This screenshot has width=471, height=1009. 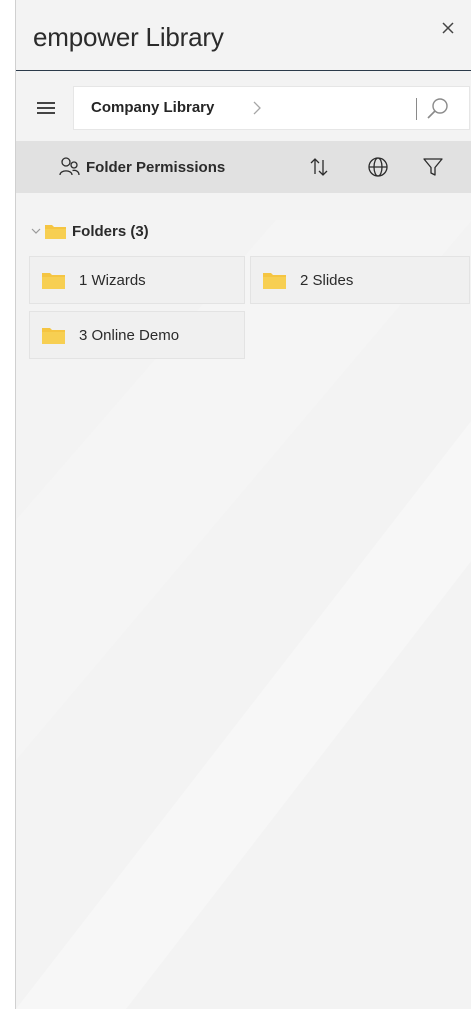 I want to click on menu-button, so click(x=46, y=108).